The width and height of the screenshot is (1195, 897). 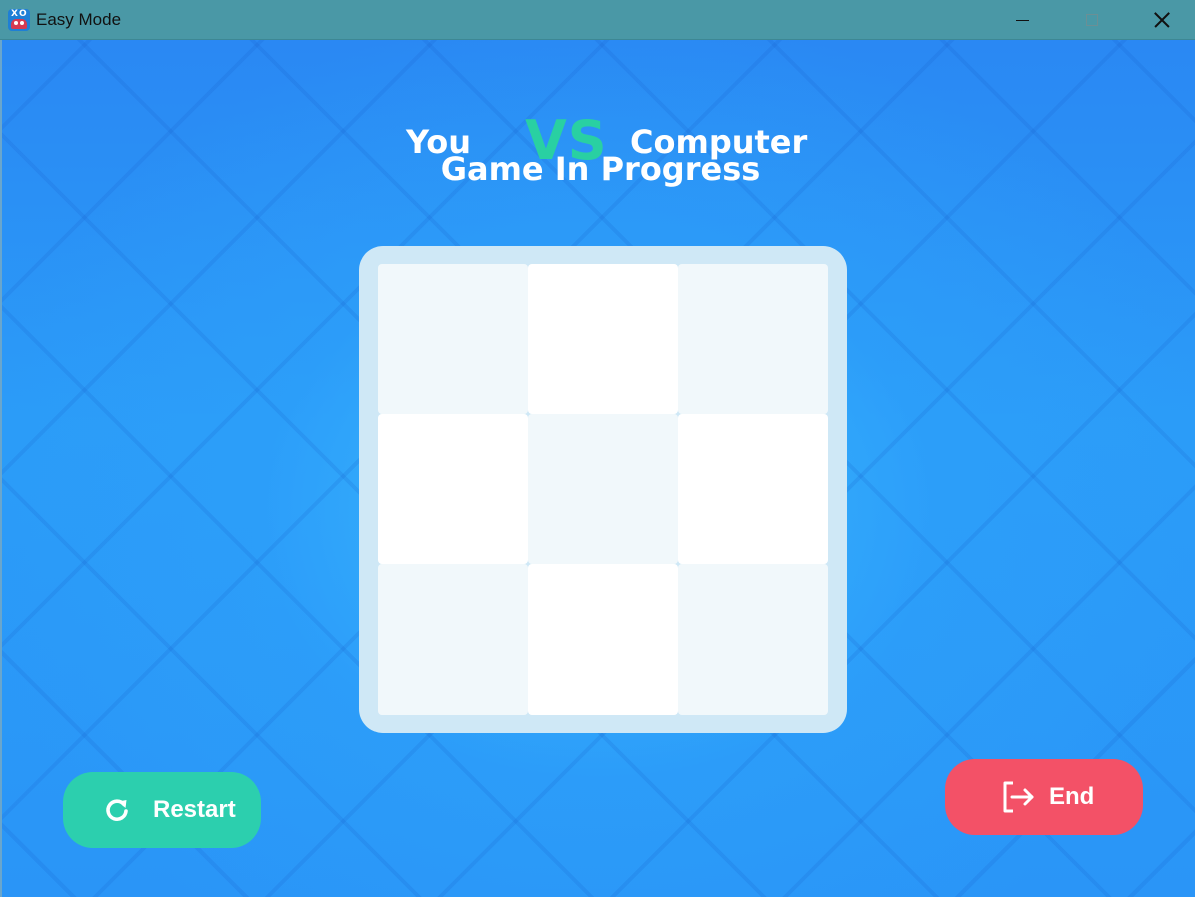 I want to click on minimize-icon, so click(x=1022, y=20).